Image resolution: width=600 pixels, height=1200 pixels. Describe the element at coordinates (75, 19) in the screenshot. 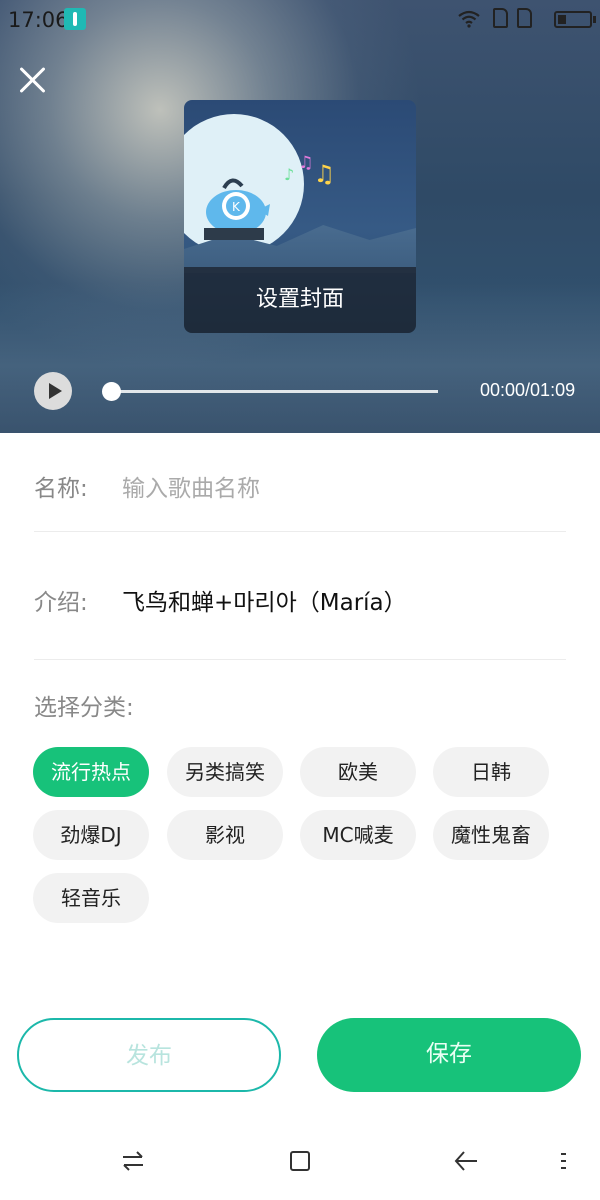

I see `usb-icon` at that location.